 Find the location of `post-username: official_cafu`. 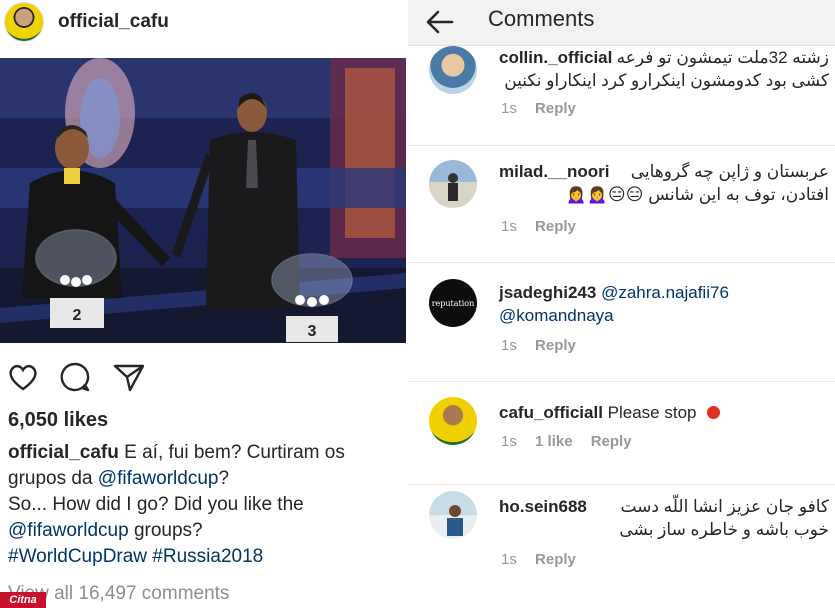

post-username: official_cafu is located at coordinates (113, 22).